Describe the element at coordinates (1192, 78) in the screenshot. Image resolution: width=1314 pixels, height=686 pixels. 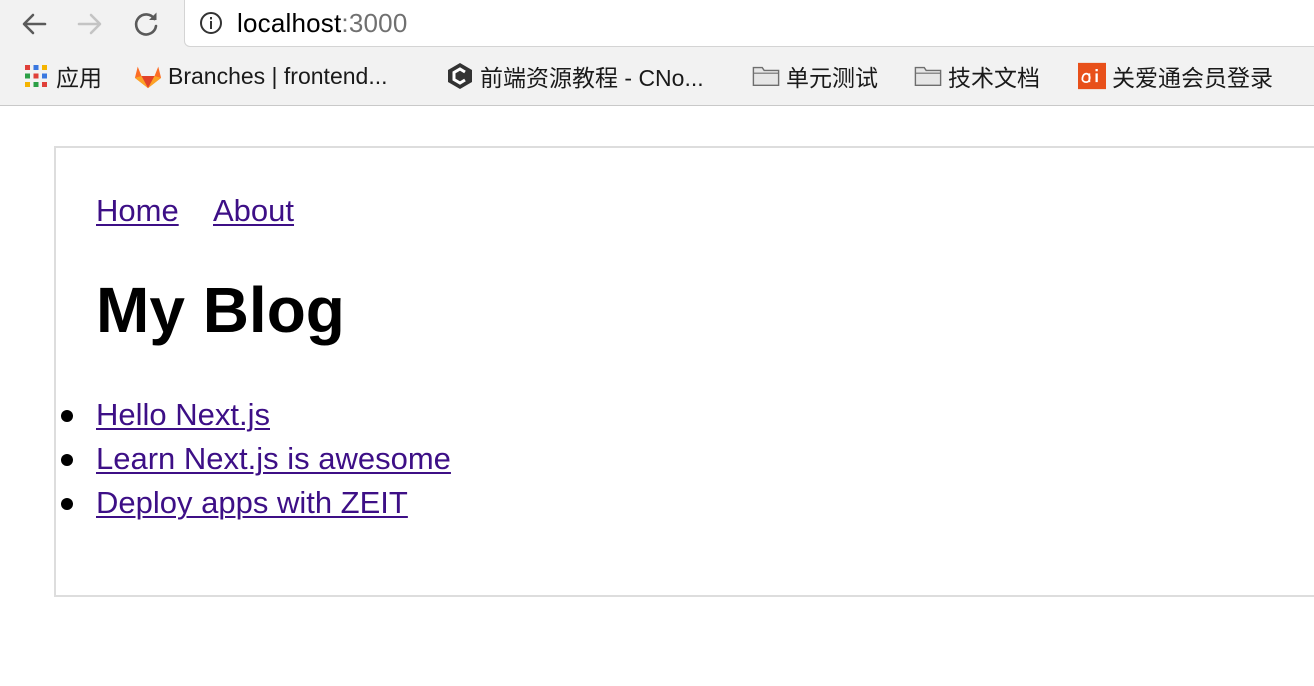
I see `bookmark-label: 关爱通会员登录` at that location.